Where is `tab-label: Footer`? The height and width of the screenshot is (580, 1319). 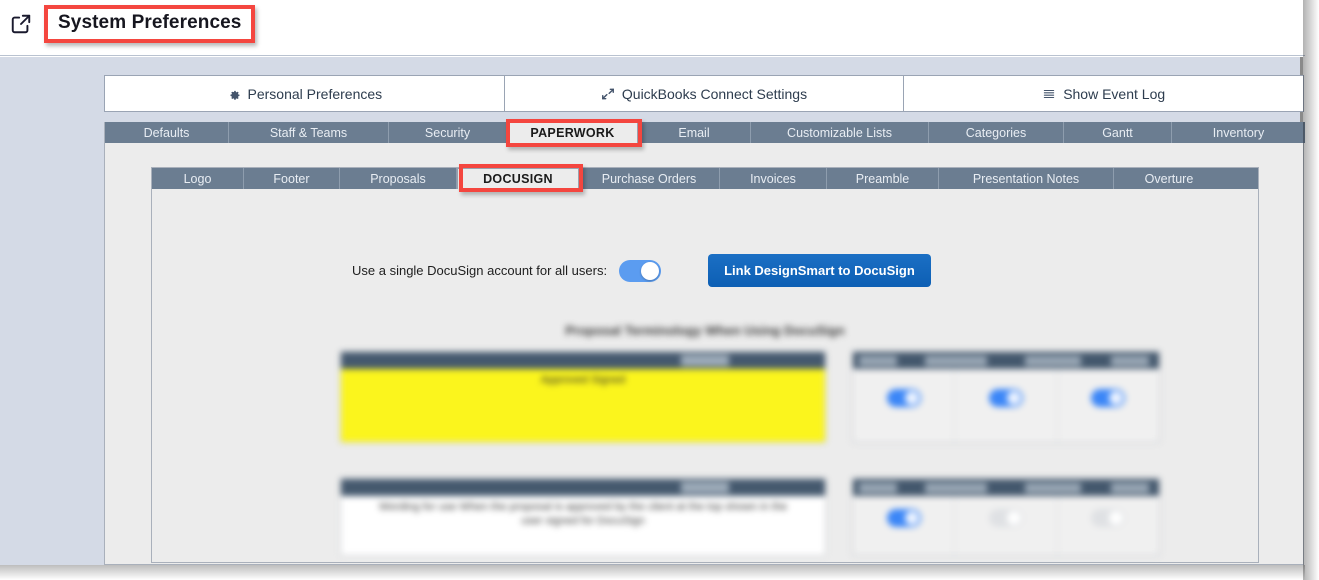 tab-label: Footer is located at coordinates (291, 178).